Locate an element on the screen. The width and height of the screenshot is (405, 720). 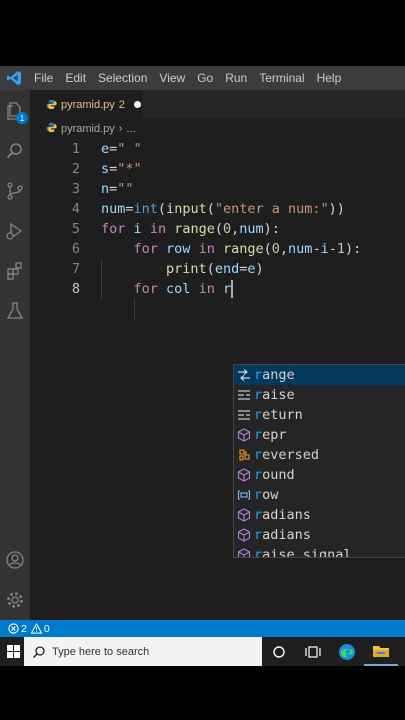
cortana-circle-icon is located at coordinates (279, 651).